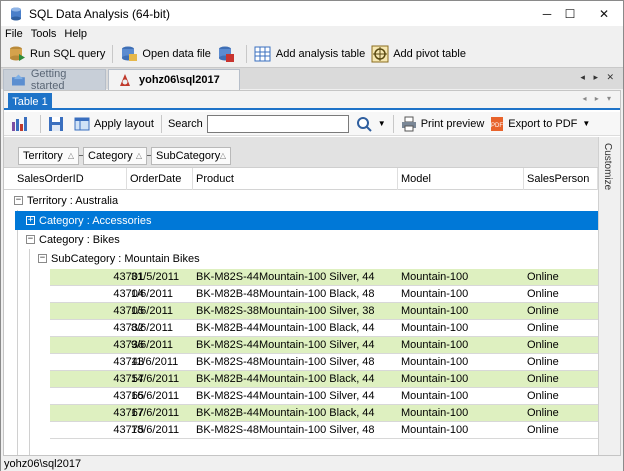 This screenshot has height=471, width=624. I want to click on save-layout-button, so click(58, 124).